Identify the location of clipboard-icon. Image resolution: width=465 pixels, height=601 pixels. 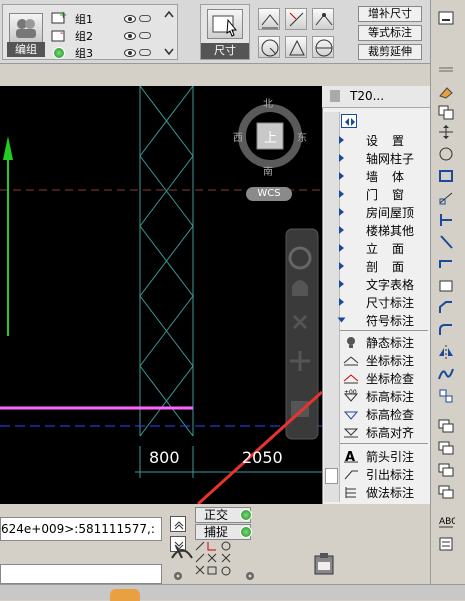
(324, 564).